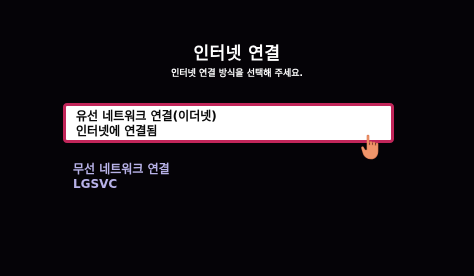  Describe the element at coordinates (237, 54) in the screenshot. I see `page-title: 인터넷 연결` at that location.